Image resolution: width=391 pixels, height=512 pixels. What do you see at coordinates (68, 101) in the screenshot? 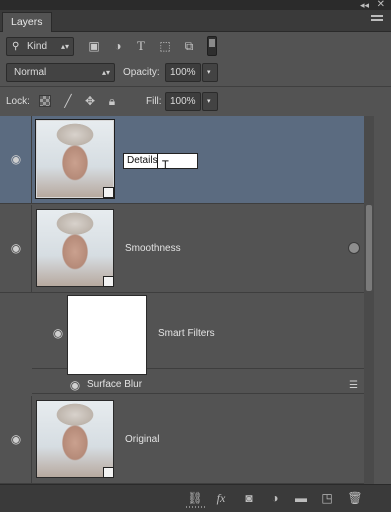
I see `lock-image-pixels-icon: ╱` at bounding box center [68, 101].